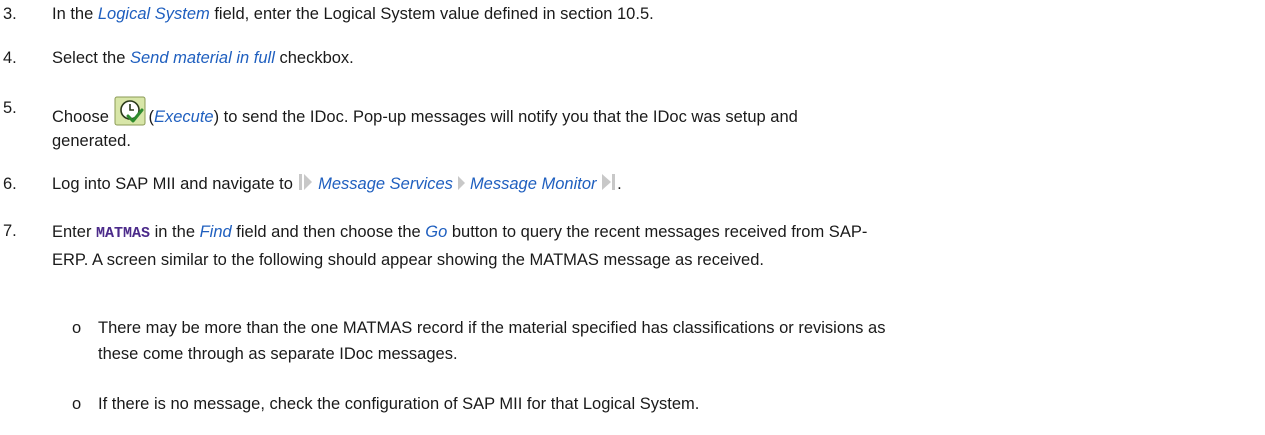  Describe the element at coordinates (436, 232) in the screenshot. I see `button-name: Go` at that location.